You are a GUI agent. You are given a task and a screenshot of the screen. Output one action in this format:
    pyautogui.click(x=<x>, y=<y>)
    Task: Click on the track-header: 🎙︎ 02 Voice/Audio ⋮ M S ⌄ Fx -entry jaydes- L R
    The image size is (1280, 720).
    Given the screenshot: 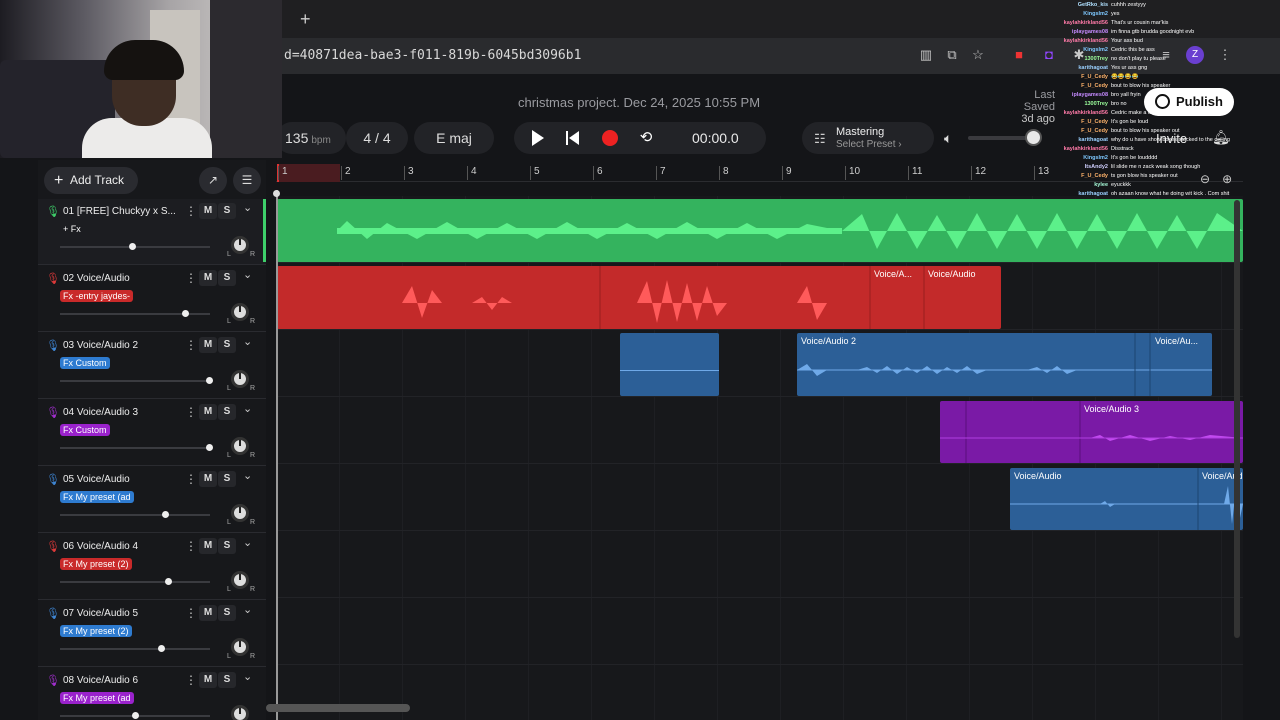 What is the action you would take?
    pyautogui.click(x=152, y=299)
    